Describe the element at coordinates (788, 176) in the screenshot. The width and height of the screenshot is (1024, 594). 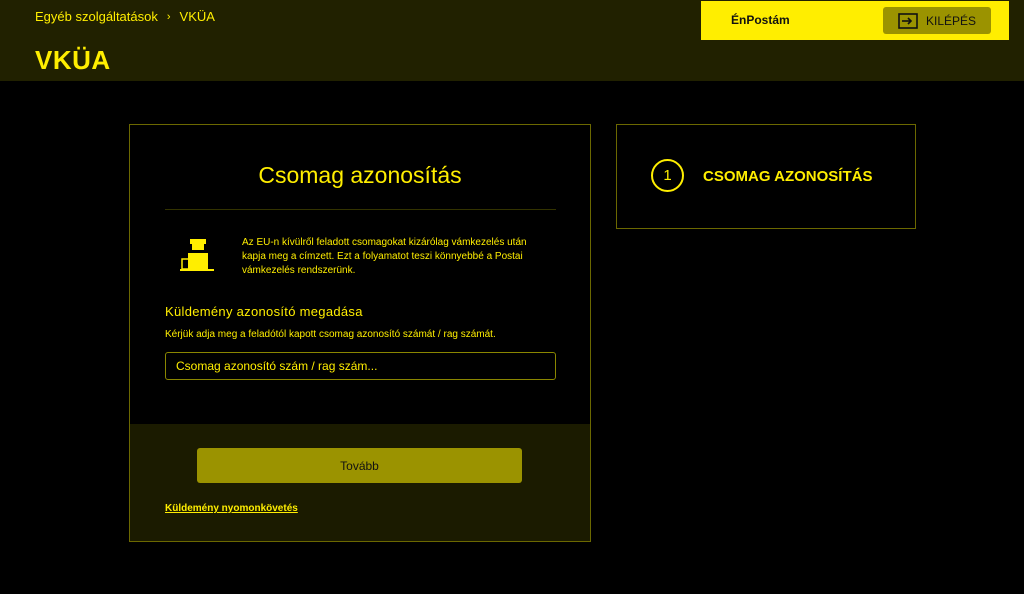
I see `step-label: CSOMAG AZONOSÍTÁS` at that location.